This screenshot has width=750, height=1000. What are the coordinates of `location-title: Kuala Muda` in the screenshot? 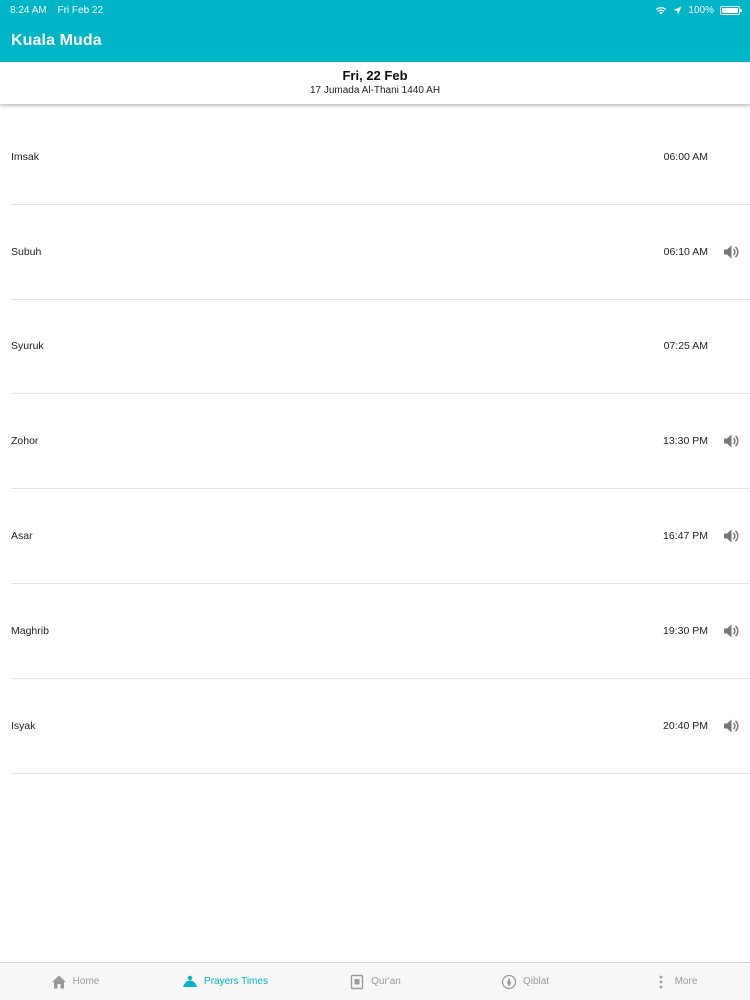 It's located at (56, 40).